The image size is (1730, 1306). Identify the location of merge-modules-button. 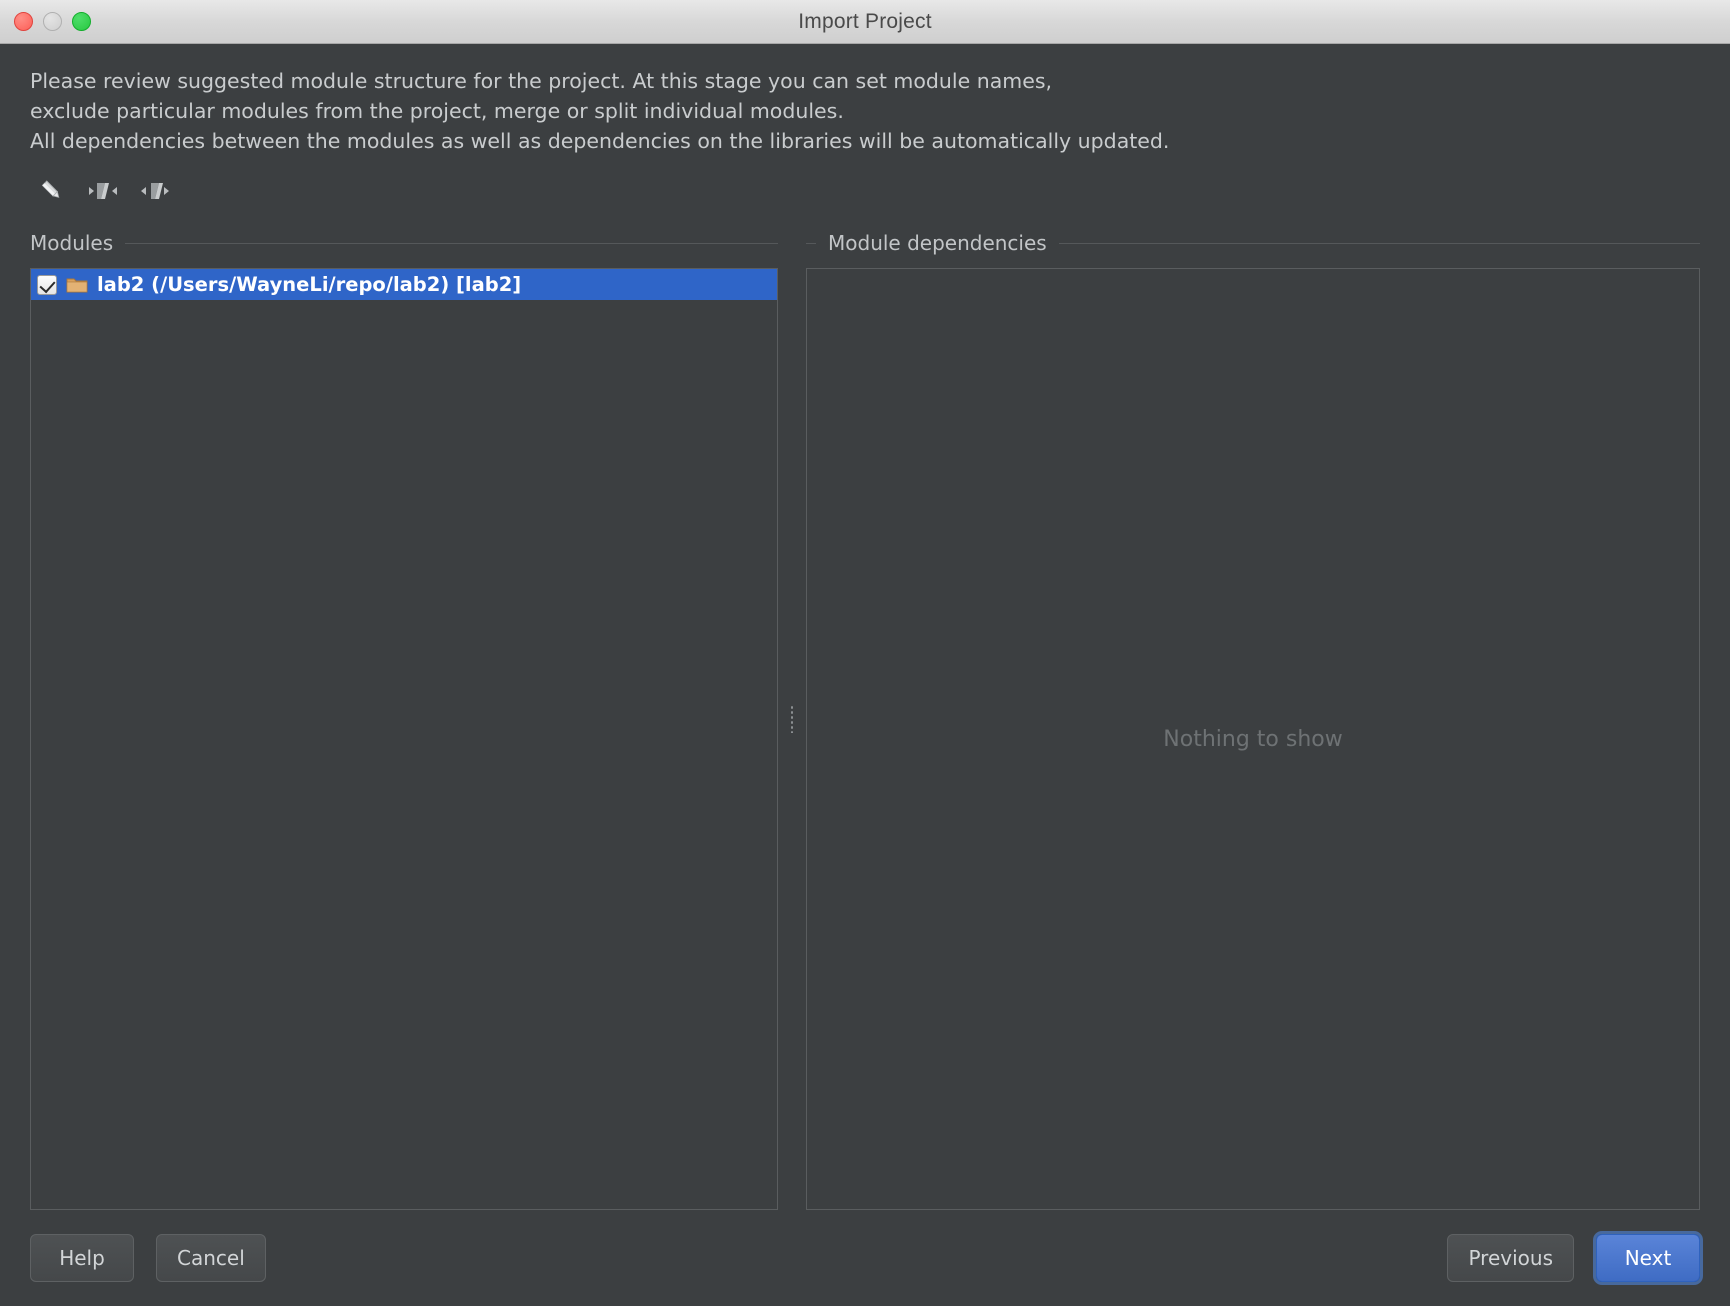
(103, 193).